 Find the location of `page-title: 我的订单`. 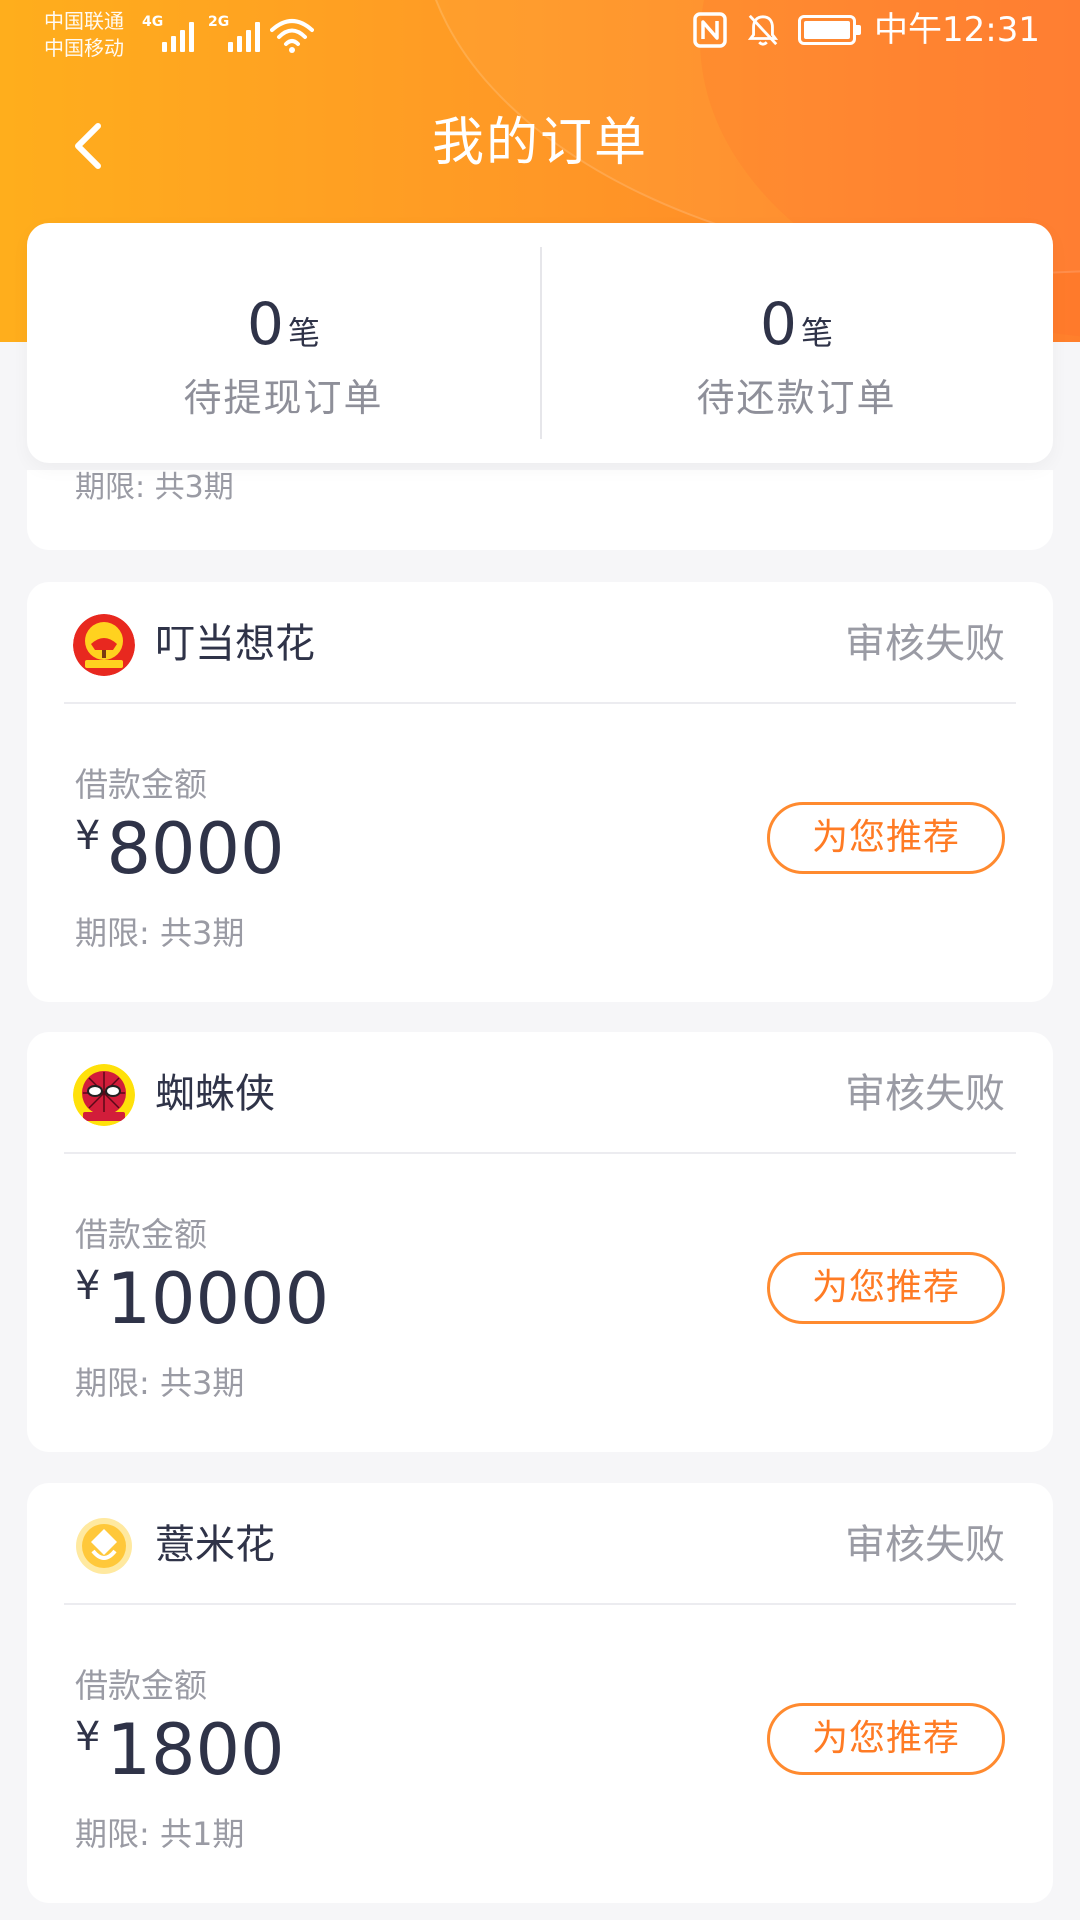

page-title: 我的订单 is located at coordinates (539, 143).